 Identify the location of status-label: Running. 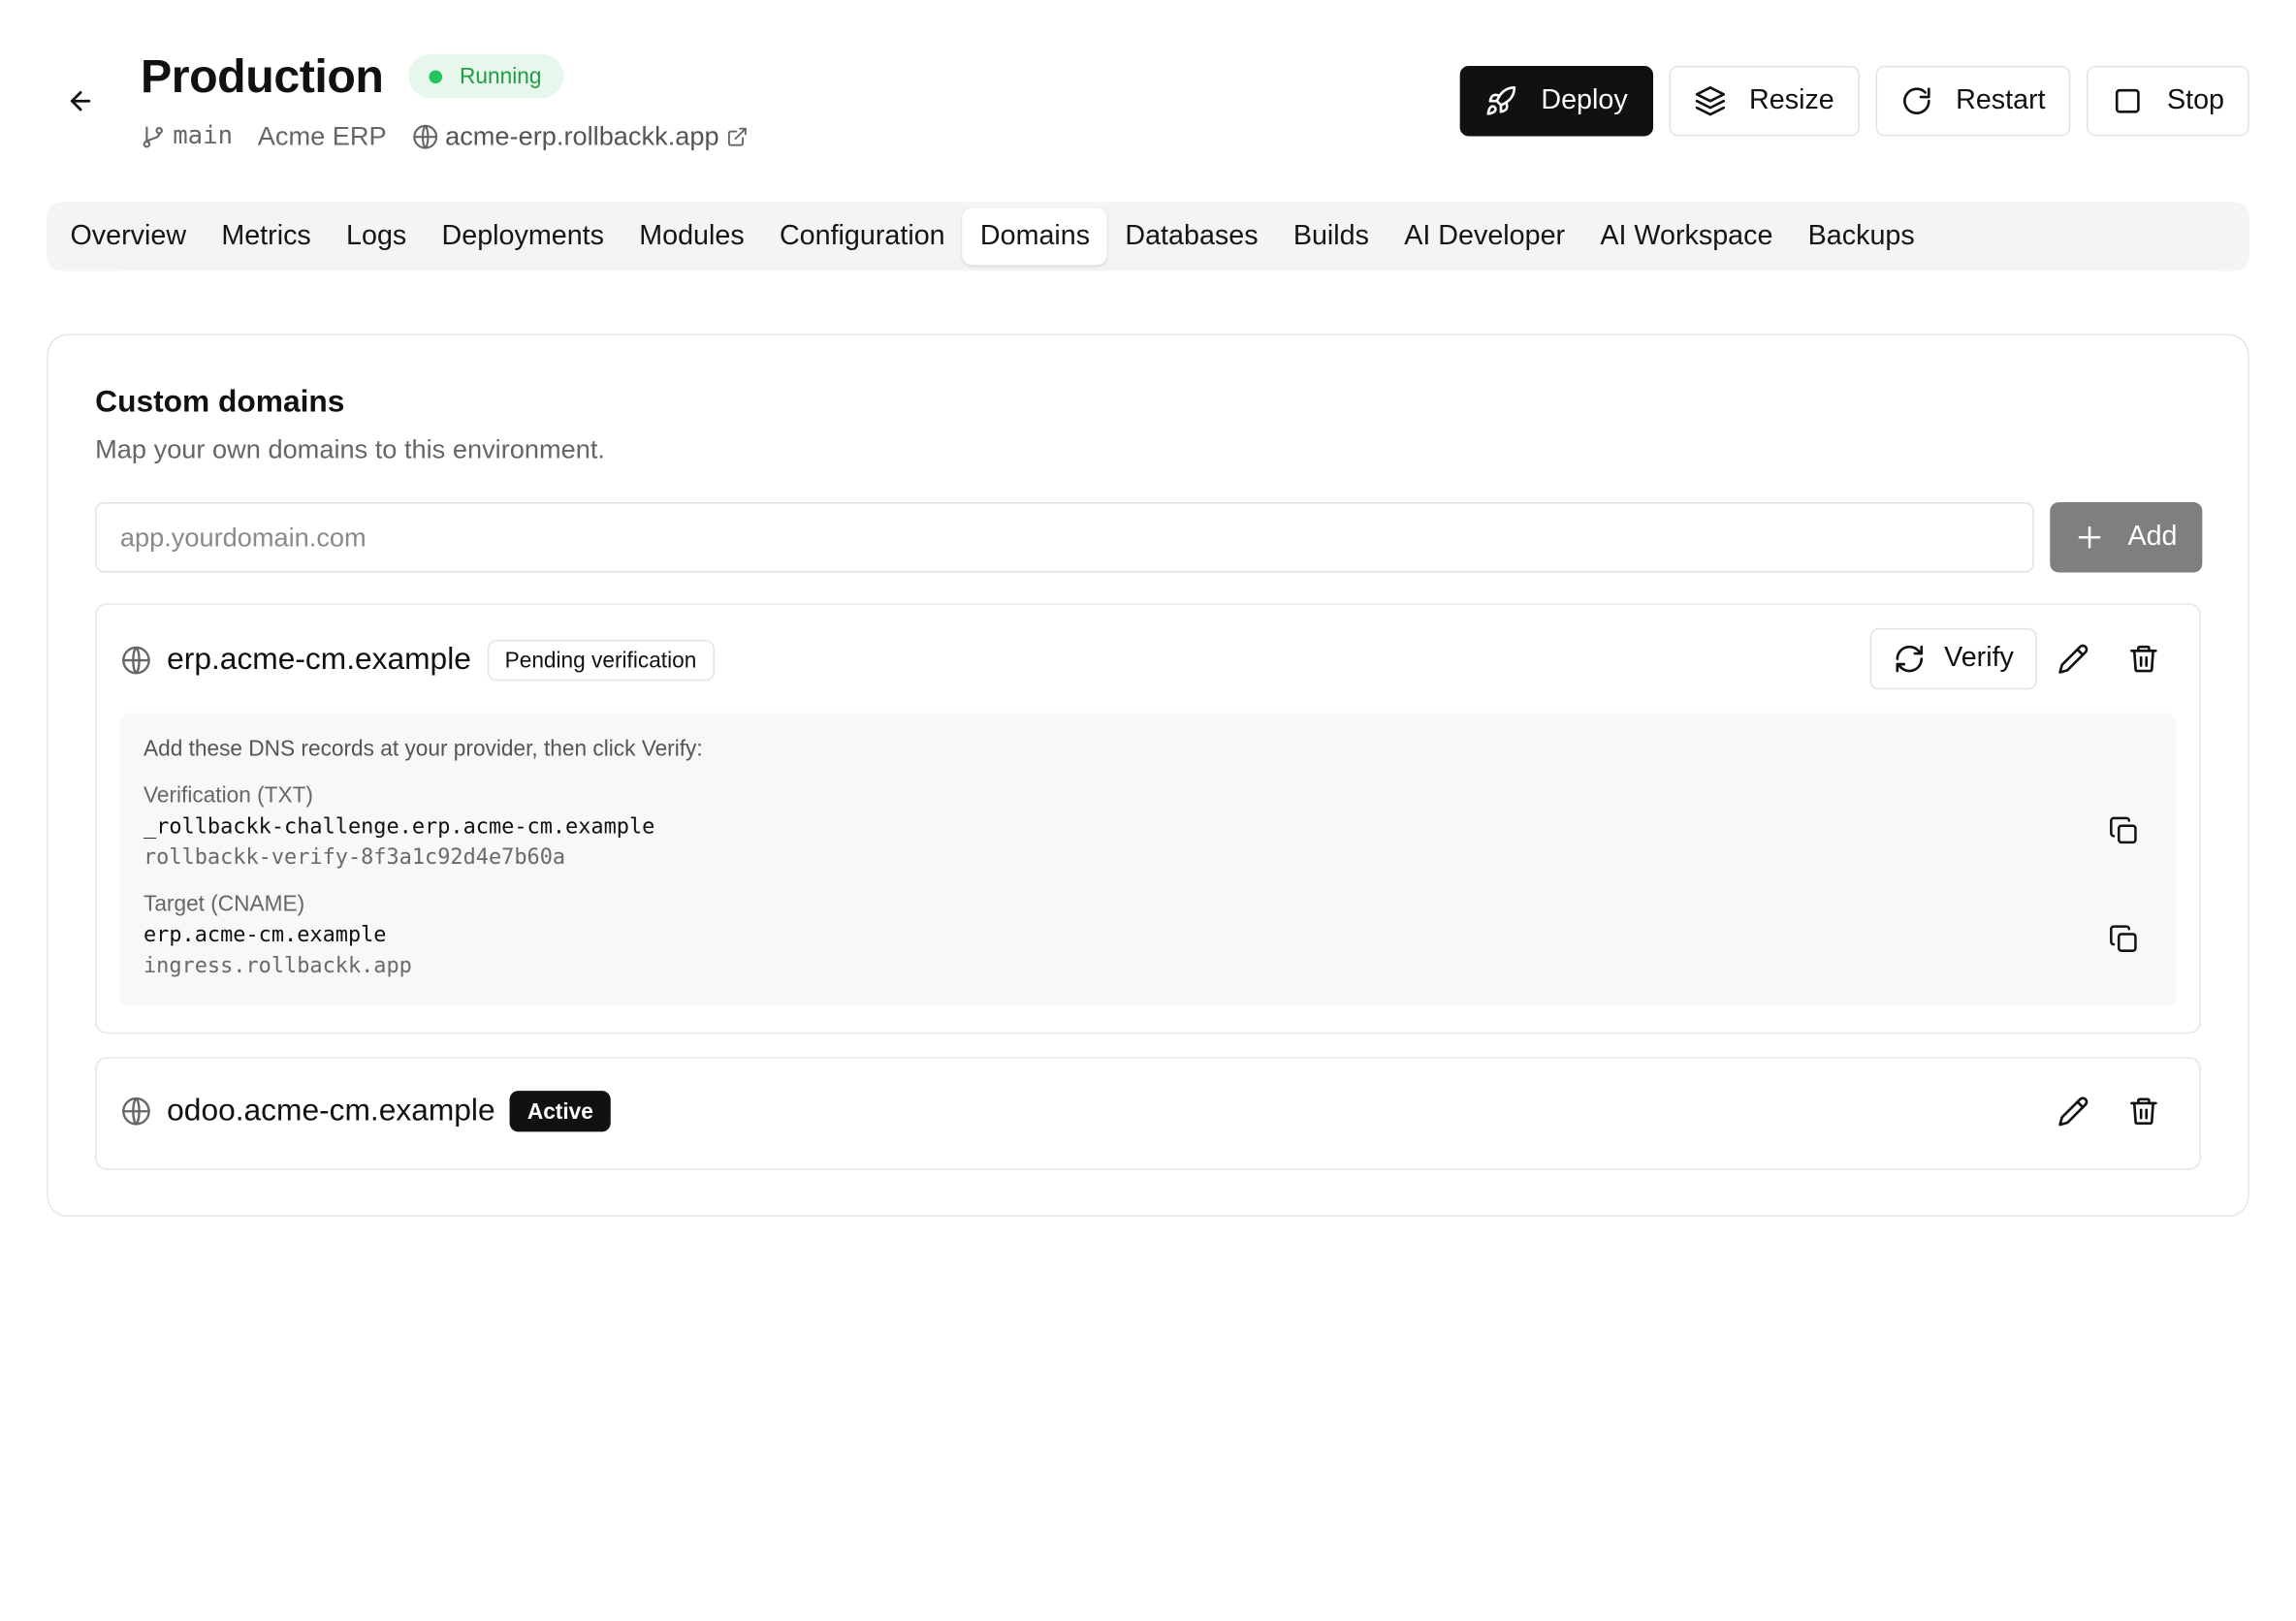
(501, 76).